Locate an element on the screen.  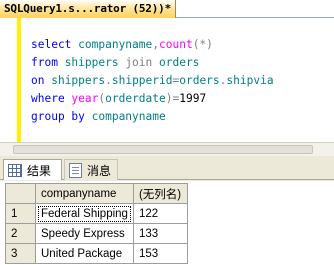
code-token: shipvia is located at coordinates (250, 80).